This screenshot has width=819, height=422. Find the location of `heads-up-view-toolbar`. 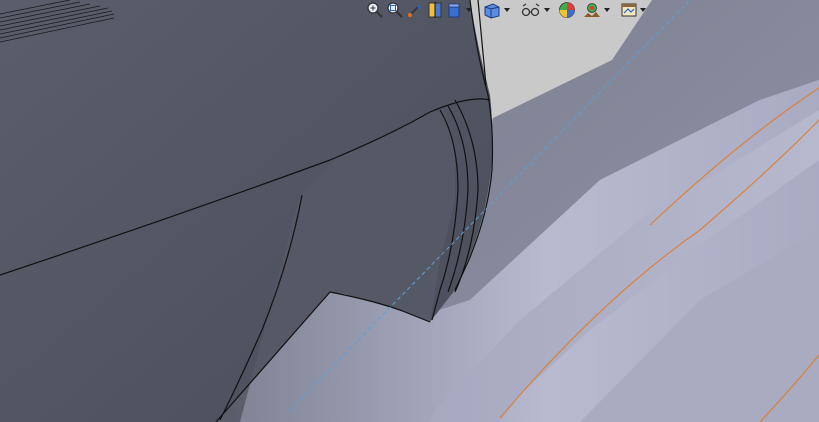

heads-up-view-toolbar is located at coordinates (506, 10).